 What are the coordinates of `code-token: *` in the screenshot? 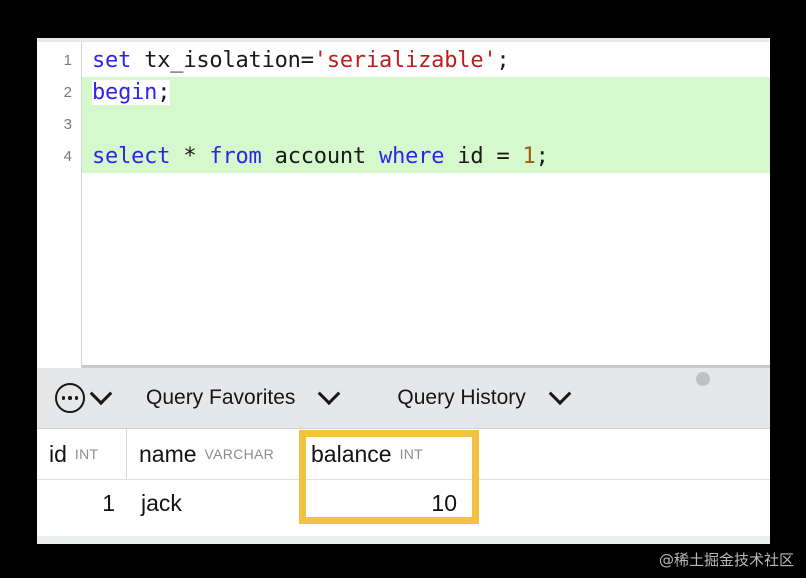 It's located at (190, 156).